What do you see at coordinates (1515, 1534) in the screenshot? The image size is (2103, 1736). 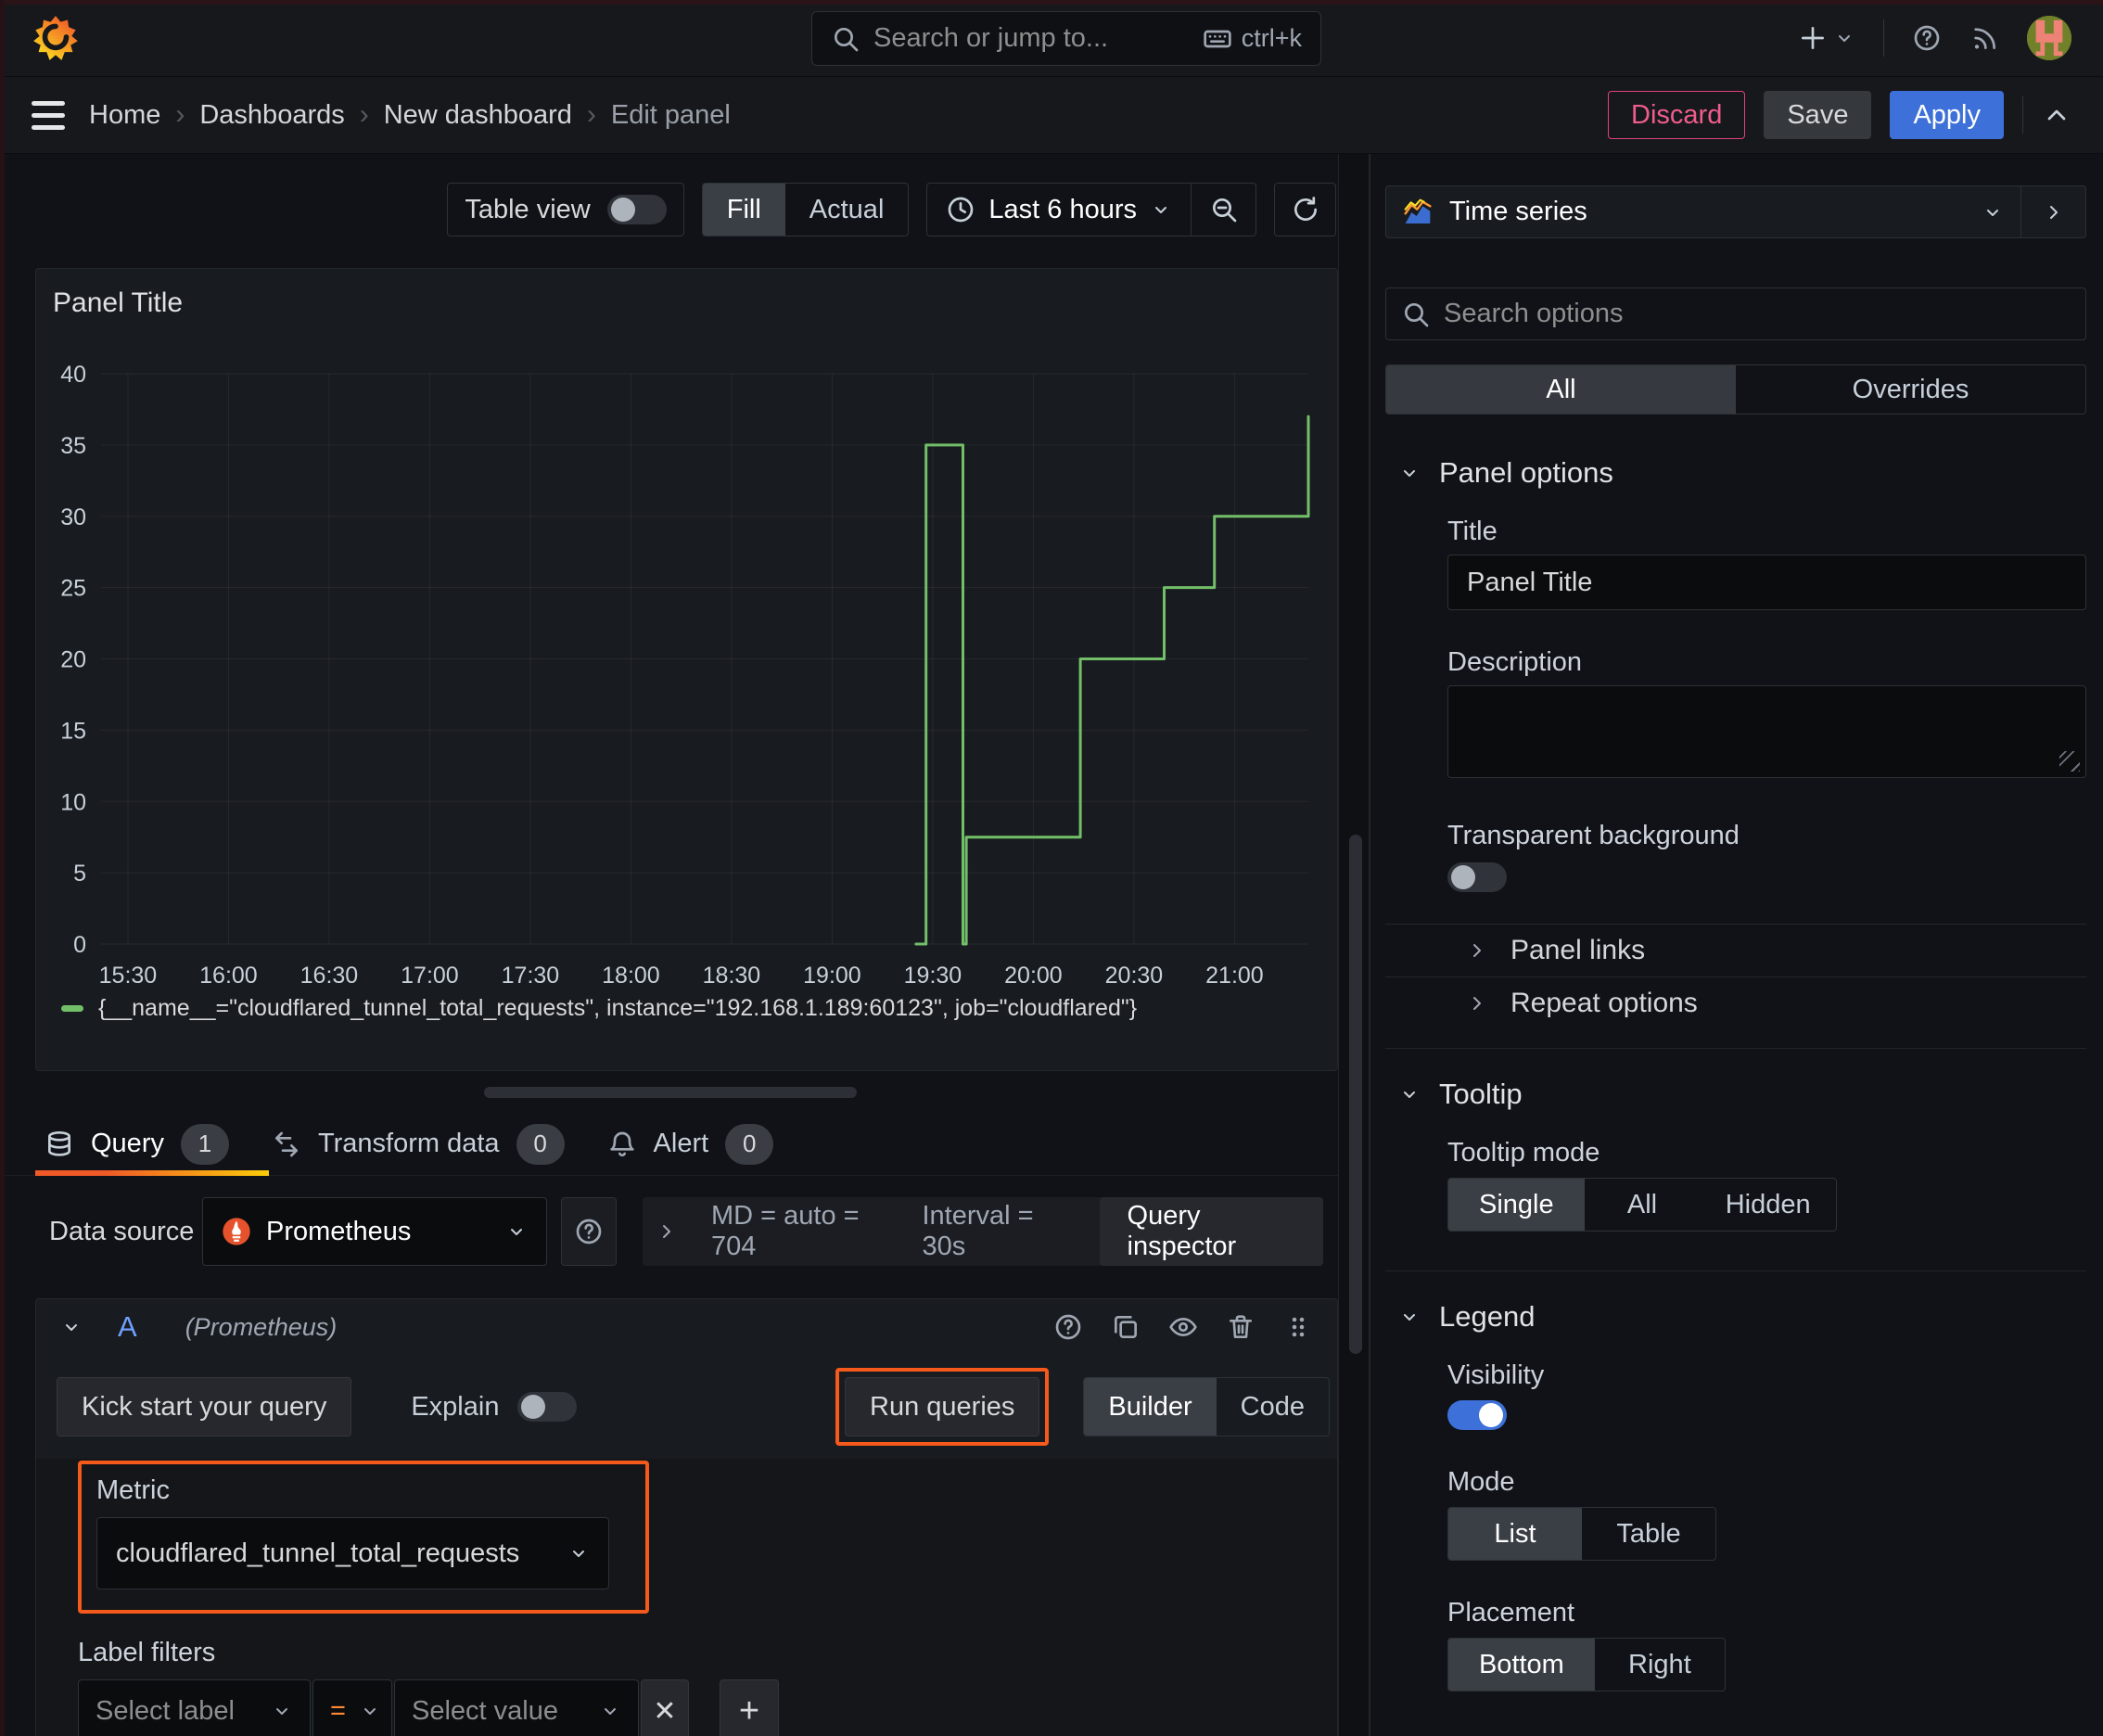 I see `legend-mode-list: List` at bounding box center [1515, 1534].